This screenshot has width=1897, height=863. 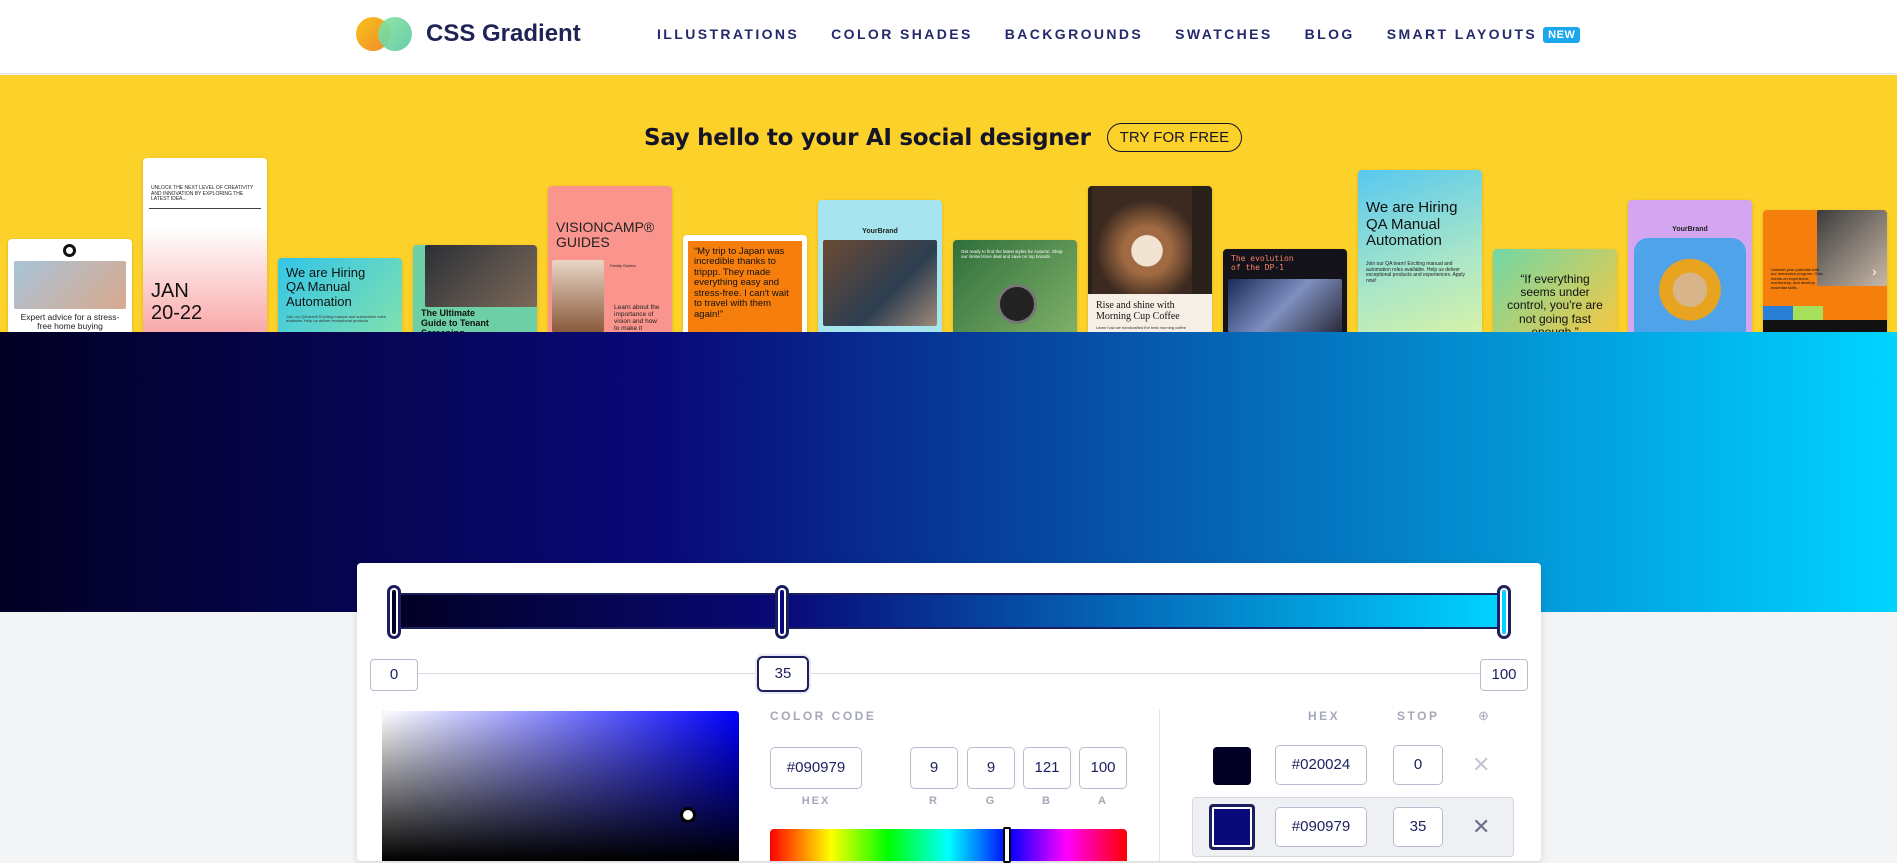 What do you see at coordinates (867, 137) in the screenshot?
I see `banner-title: Say hello to your AI social designer` at bounding box center [867, 137].